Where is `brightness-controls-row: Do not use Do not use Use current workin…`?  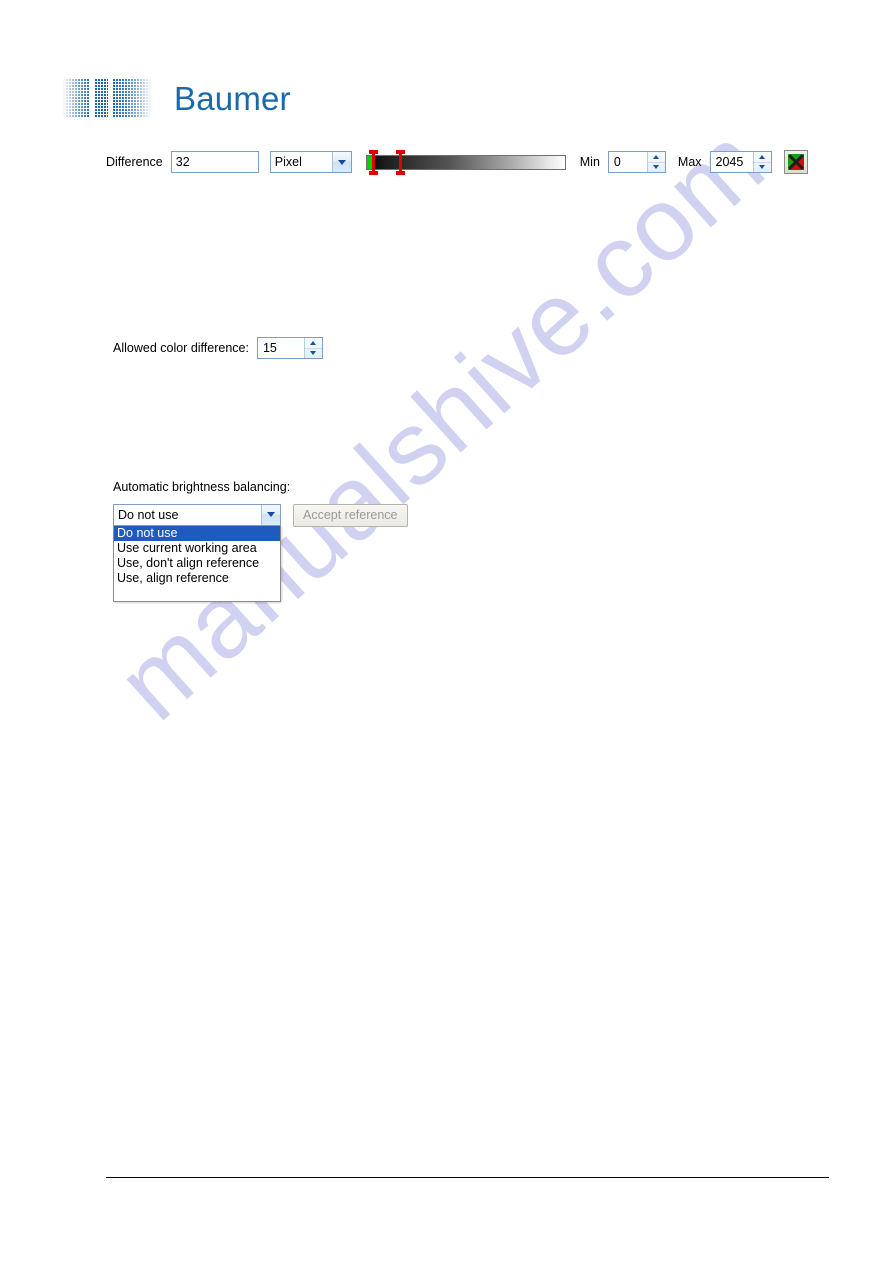 brightness-controls-row: Do not use Do not use Use current workin… is located at coordinates (260, 552).